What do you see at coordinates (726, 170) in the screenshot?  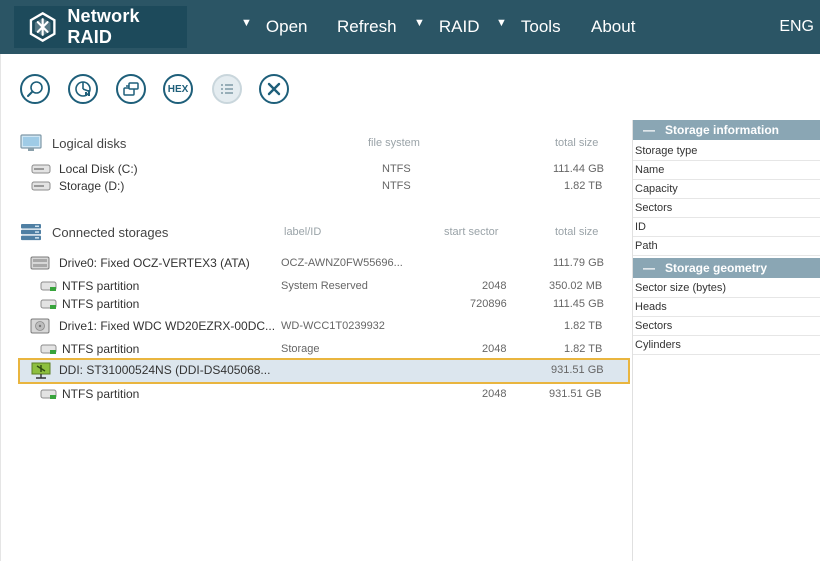 I see `info-name: Name` at bounding box center [726, 170].